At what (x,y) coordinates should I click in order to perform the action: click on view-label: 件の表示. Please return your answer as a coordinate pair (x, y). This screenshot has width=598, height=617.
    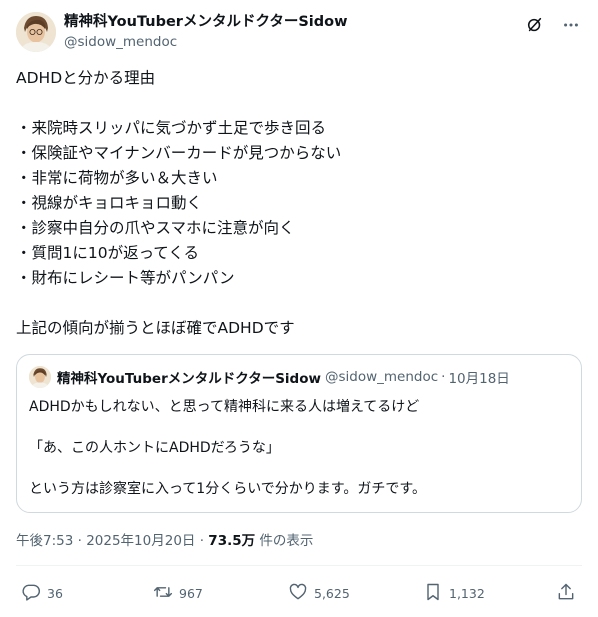
    Looking at the image, I should click on (284, 541).